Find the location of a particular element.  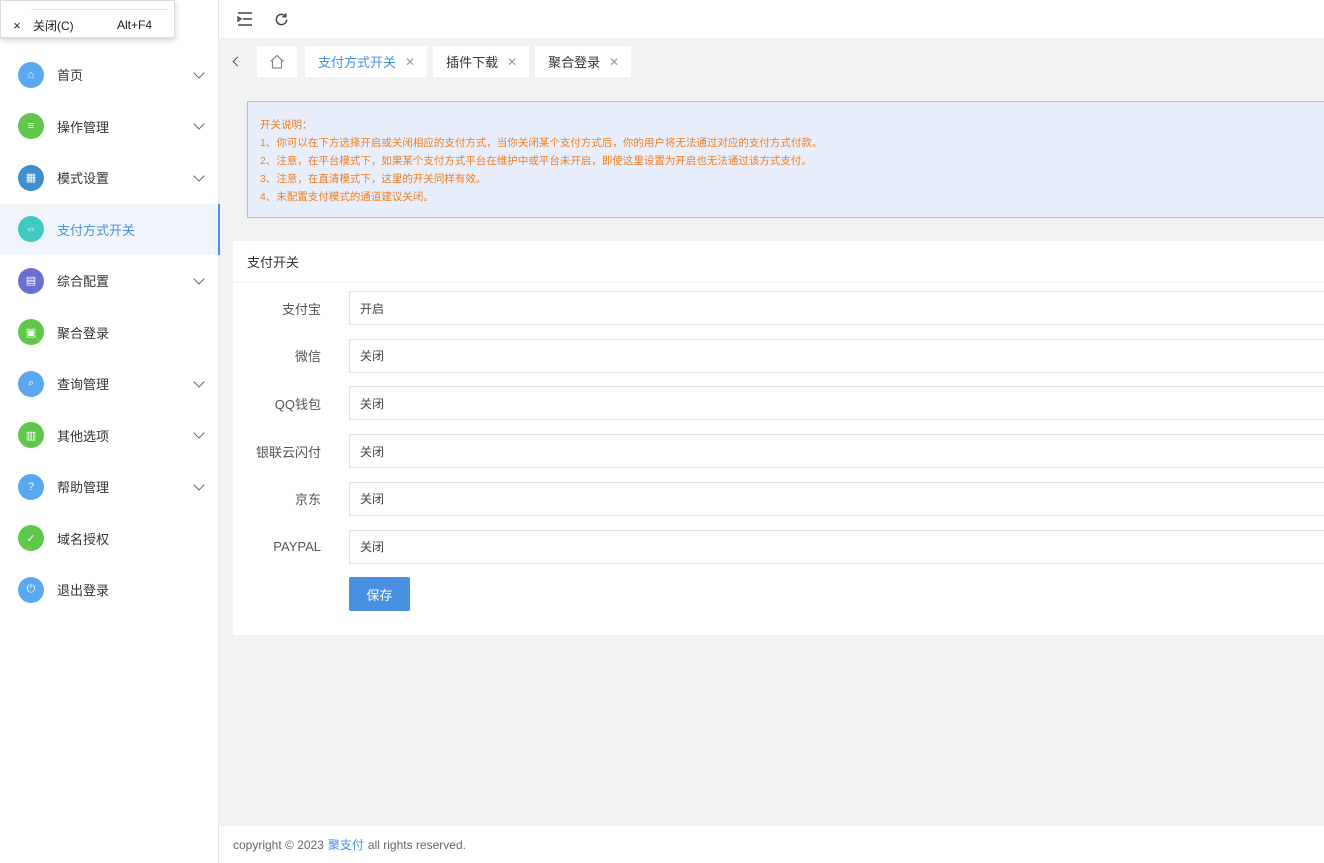

form-row: 微信 关闭 is located at coordinates (778, 355).